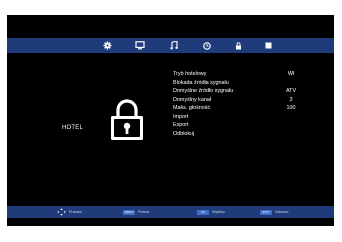 The width and height of the screenshot is (342, 242). What do you see at coordinates (190, 74) in the screenshot?
I see `menu-item-label: Tryb hotelowy` at bounding box center [190, 74].